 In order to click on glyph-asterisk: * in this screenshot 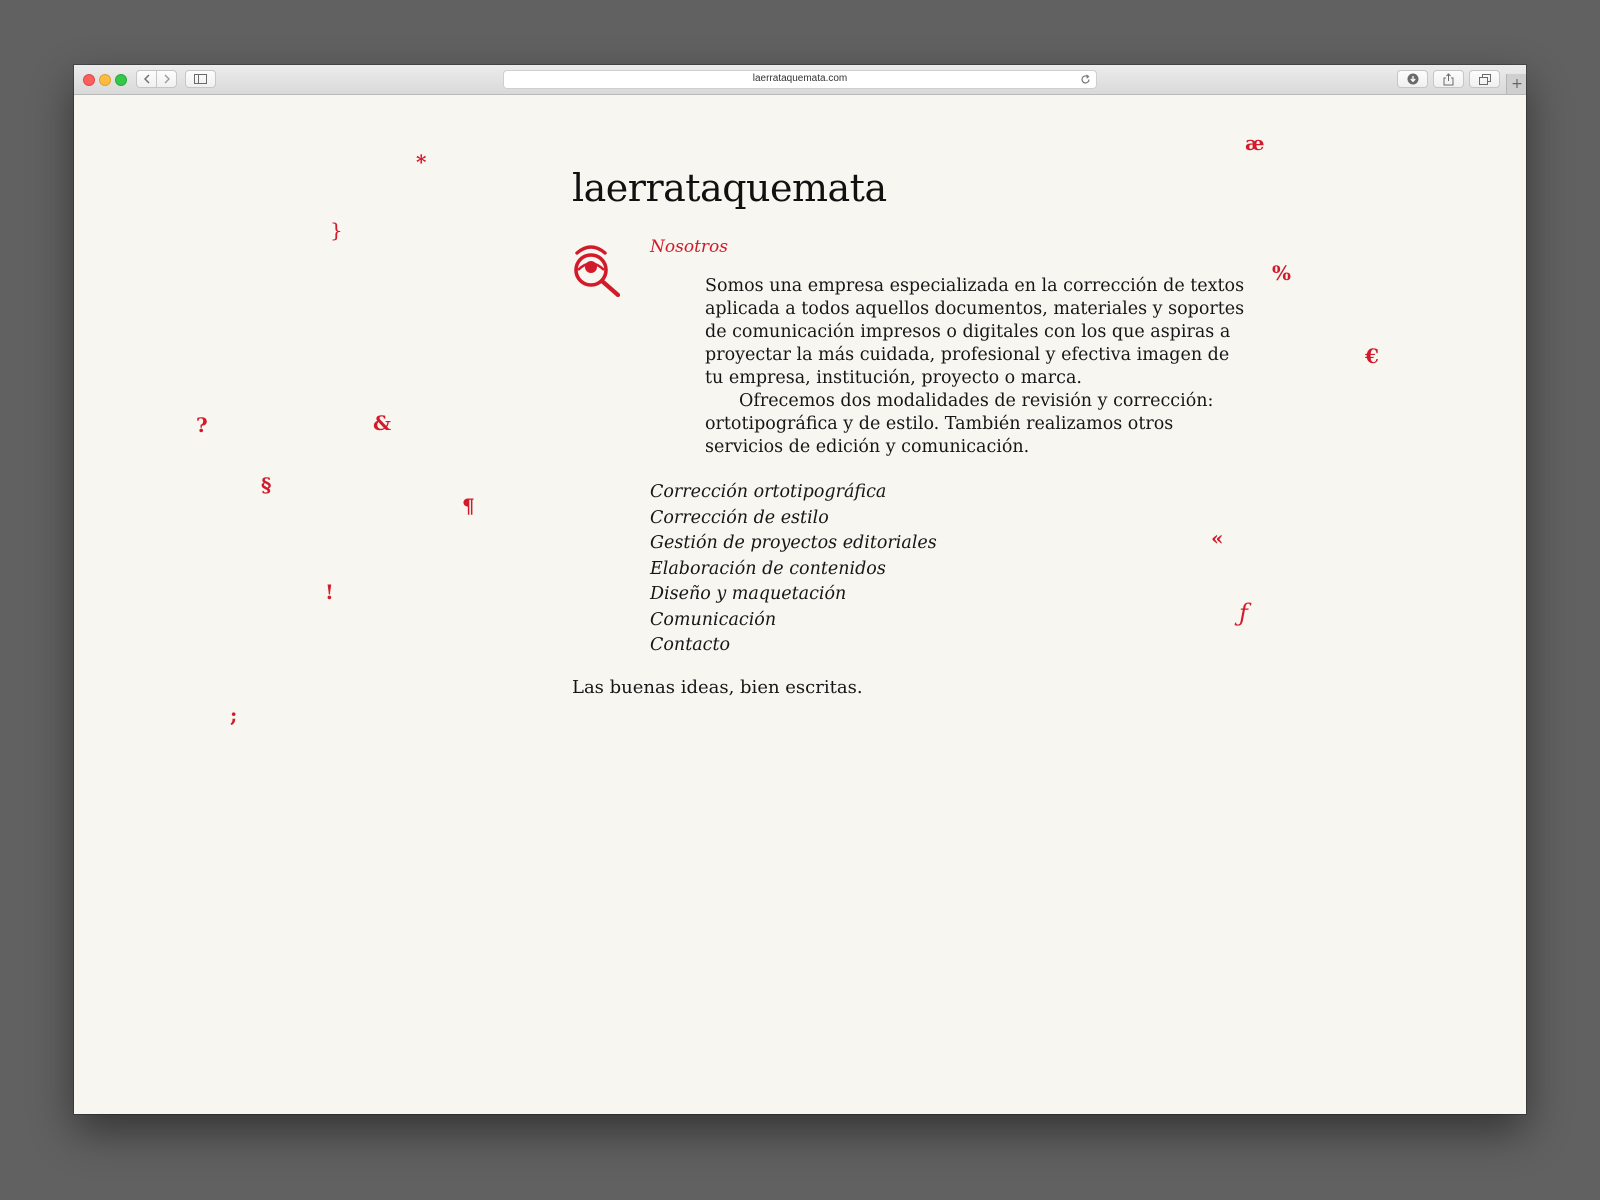, I will do `click(421, 162)`.